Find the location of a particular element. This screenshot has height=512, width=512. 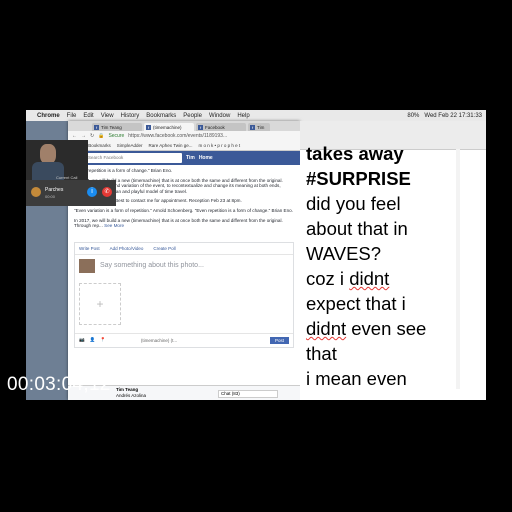

secure-label: Secure is located at coordinates (116, 136).